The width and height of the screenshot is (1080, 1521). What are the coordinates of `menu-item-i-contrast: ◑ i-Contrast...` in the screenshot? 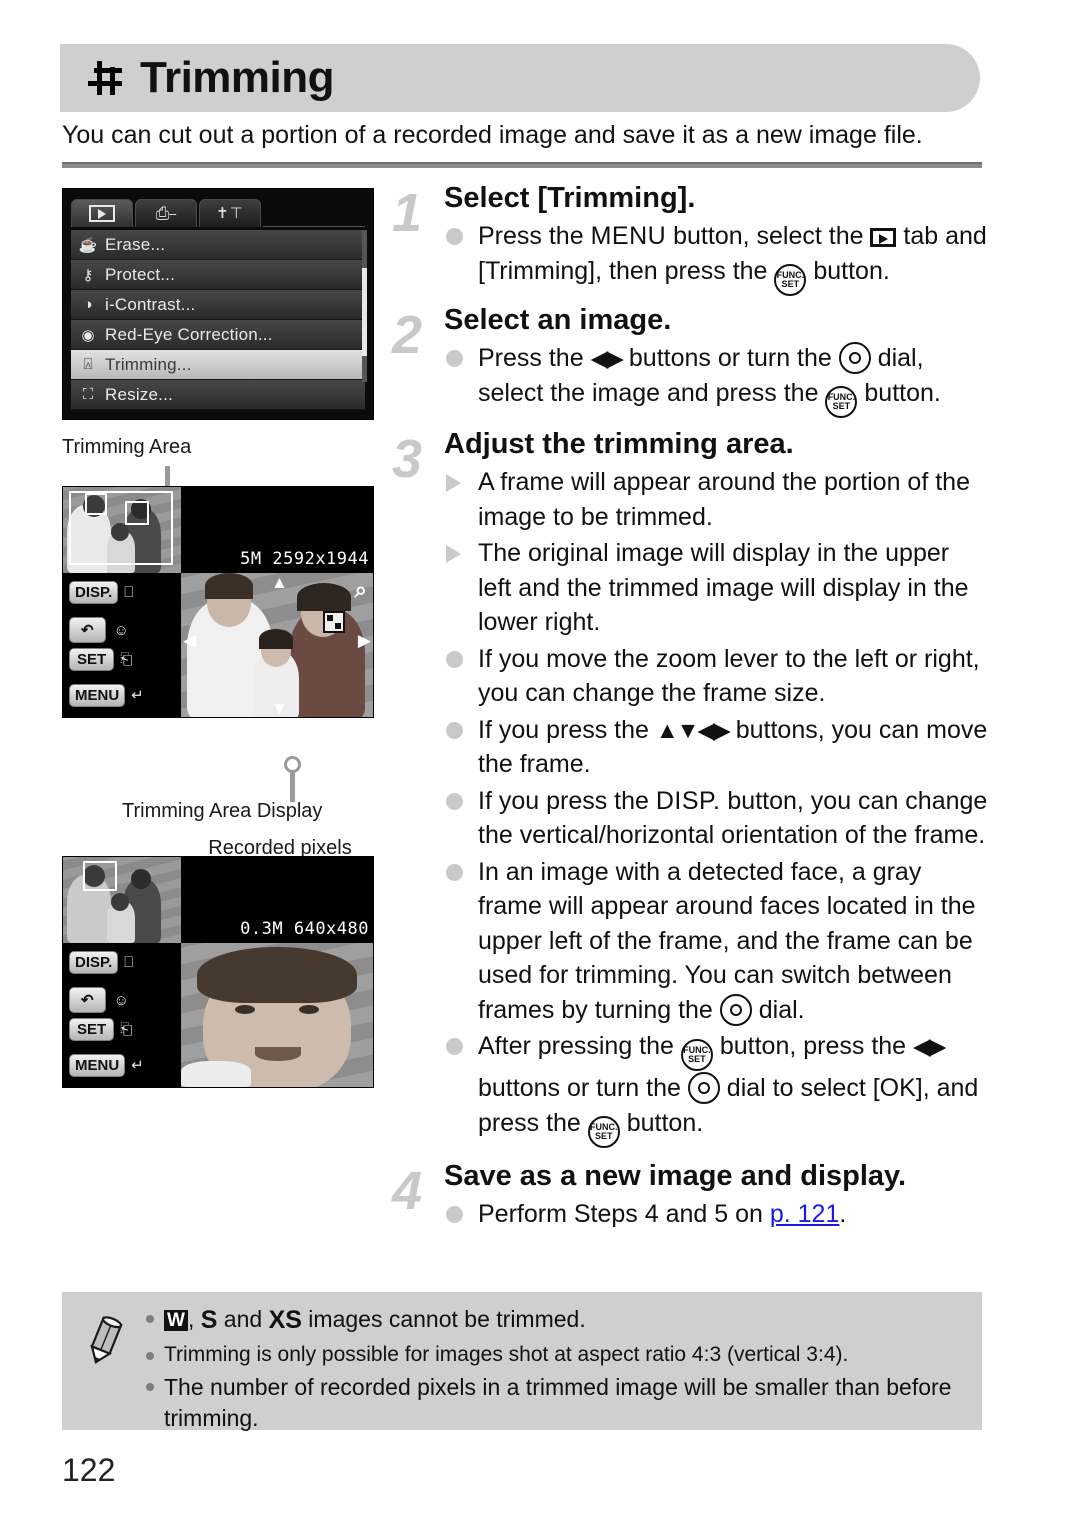 It's located at (218, 305).